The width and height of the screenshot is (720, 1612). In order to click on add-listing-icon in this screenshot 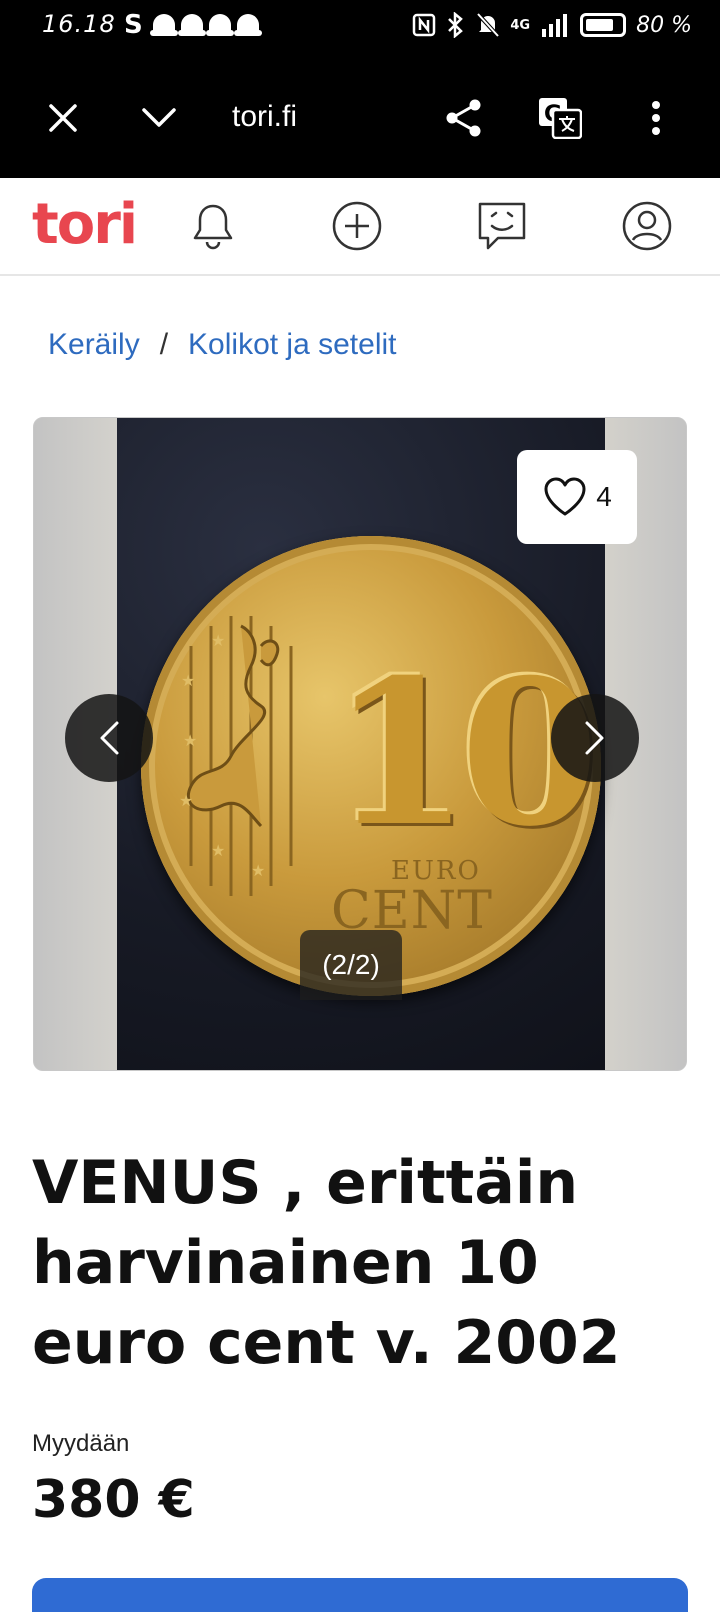, I will do `click(357, 226)`.